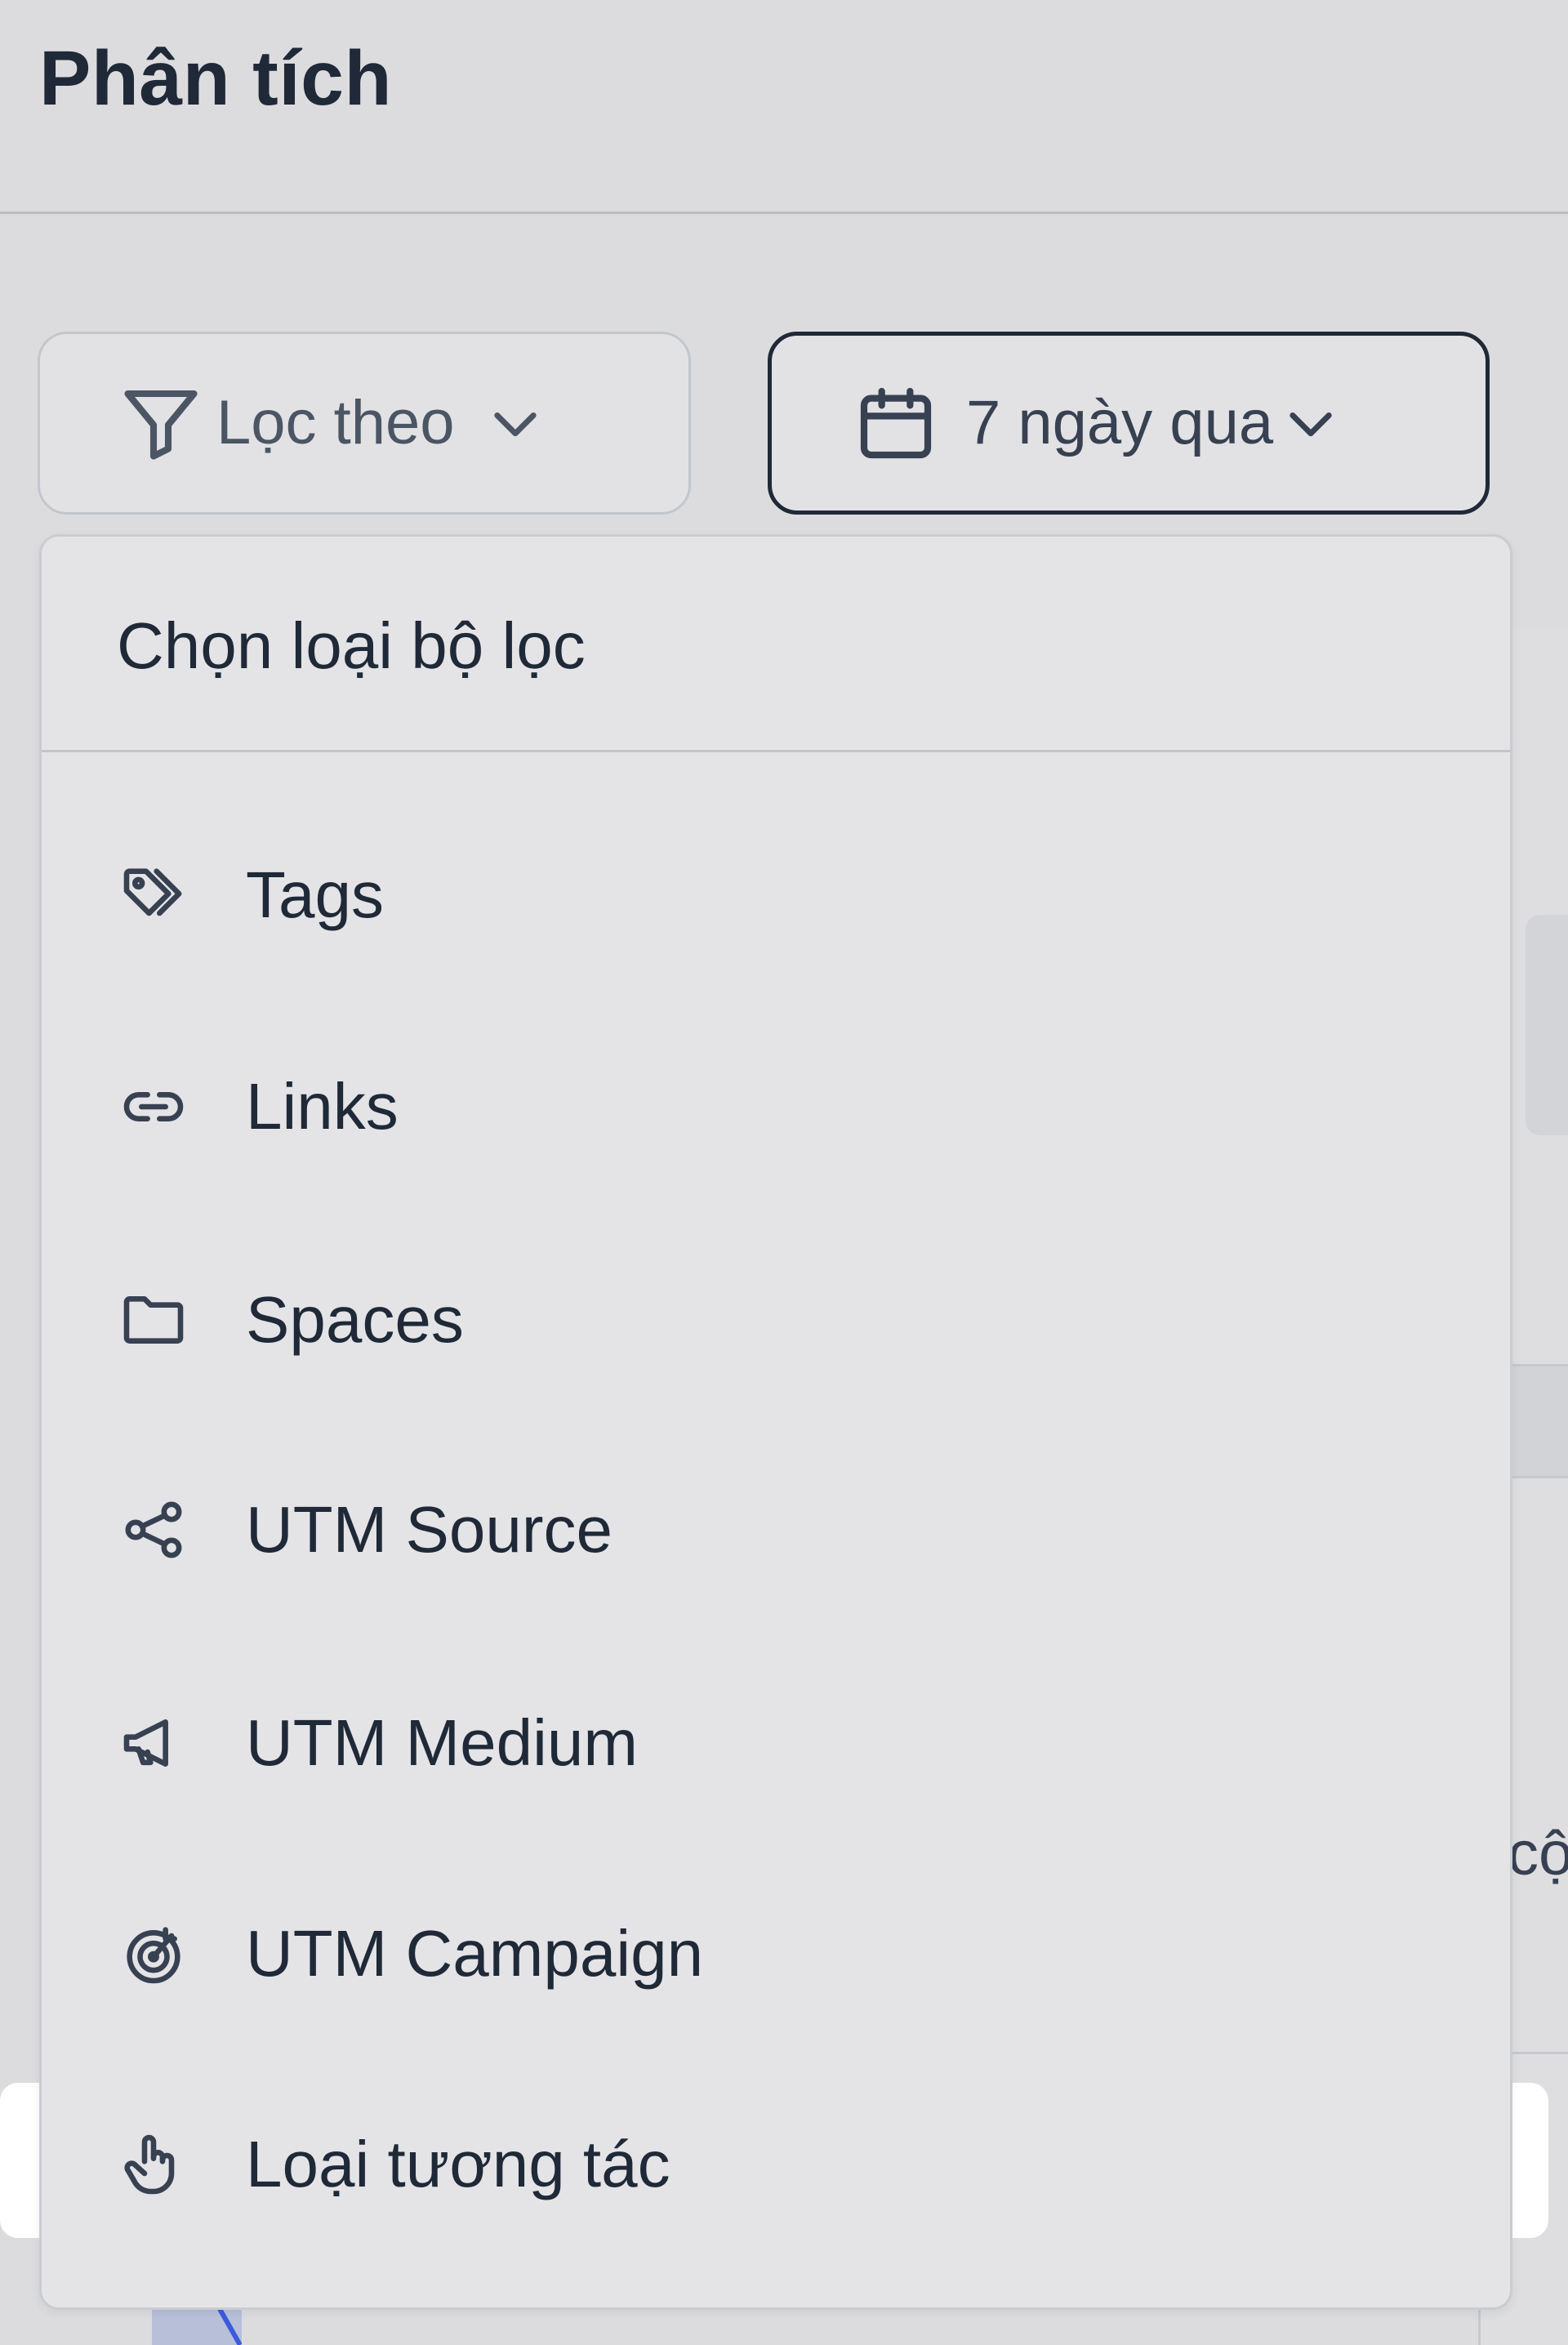 Image resolution: width=1568 pixels, height=2345 pixels. What do you see at coordinates (153, 1107) in the screenshot?
I see `link-icon` at bounding box center [153, 1107].